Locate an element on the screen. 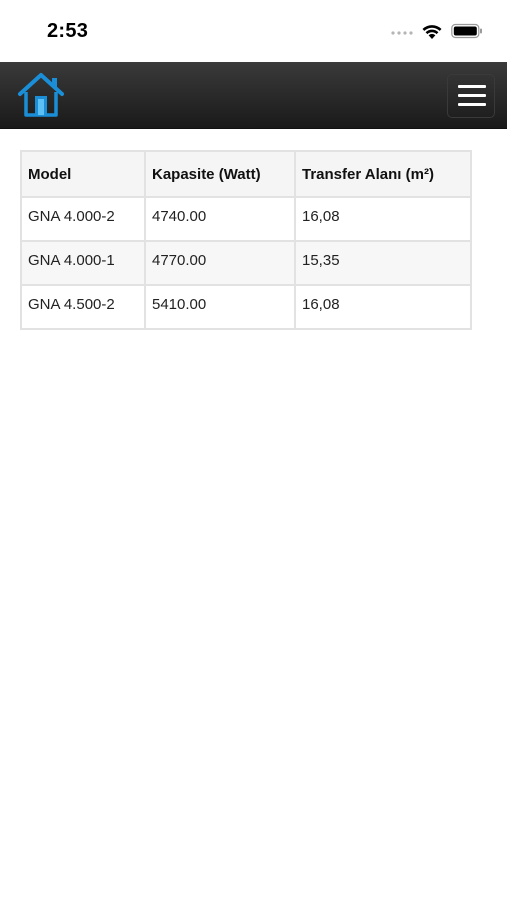 The height and width of the screenshot is (900, 507). app-header is located at coordinates (253, 95).